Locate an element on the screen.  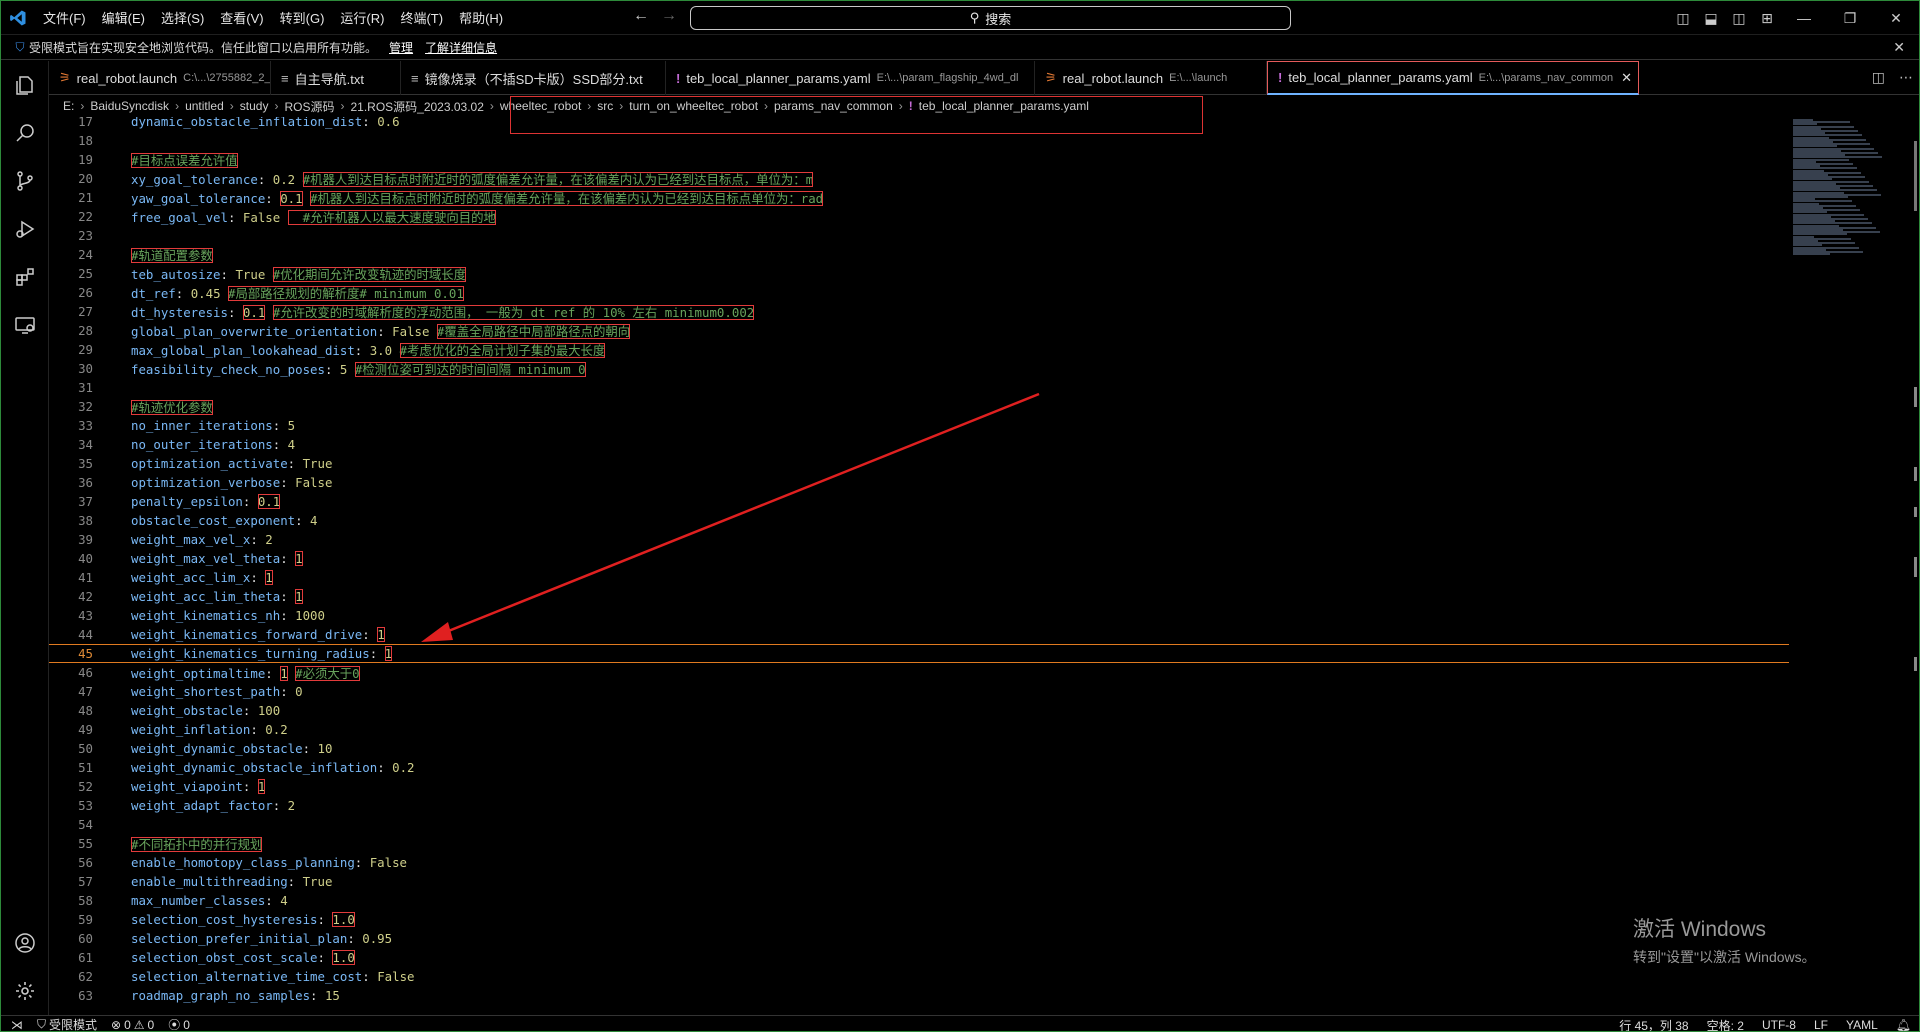
close-window-button: ✕ is located at coordinates (1896, 18).